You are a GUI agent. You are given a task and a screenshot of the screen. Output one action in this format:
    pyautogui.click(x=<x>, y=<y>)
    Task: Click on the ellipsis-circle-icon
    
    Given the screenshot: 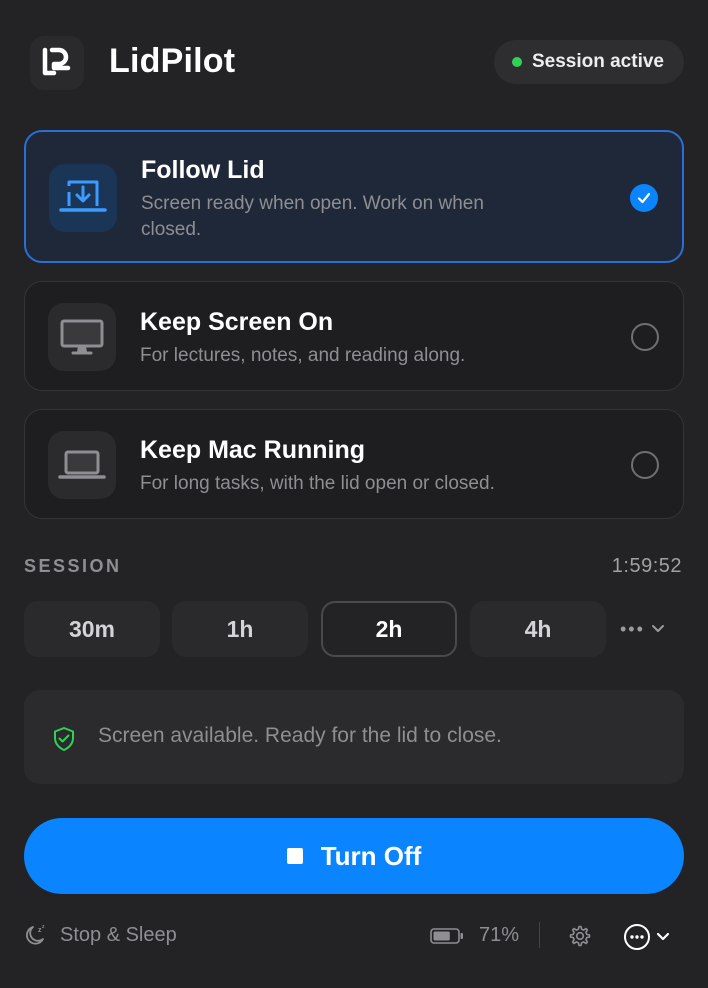 What is the action you would take?
    pyautogui.click(x=637, y=937)
    